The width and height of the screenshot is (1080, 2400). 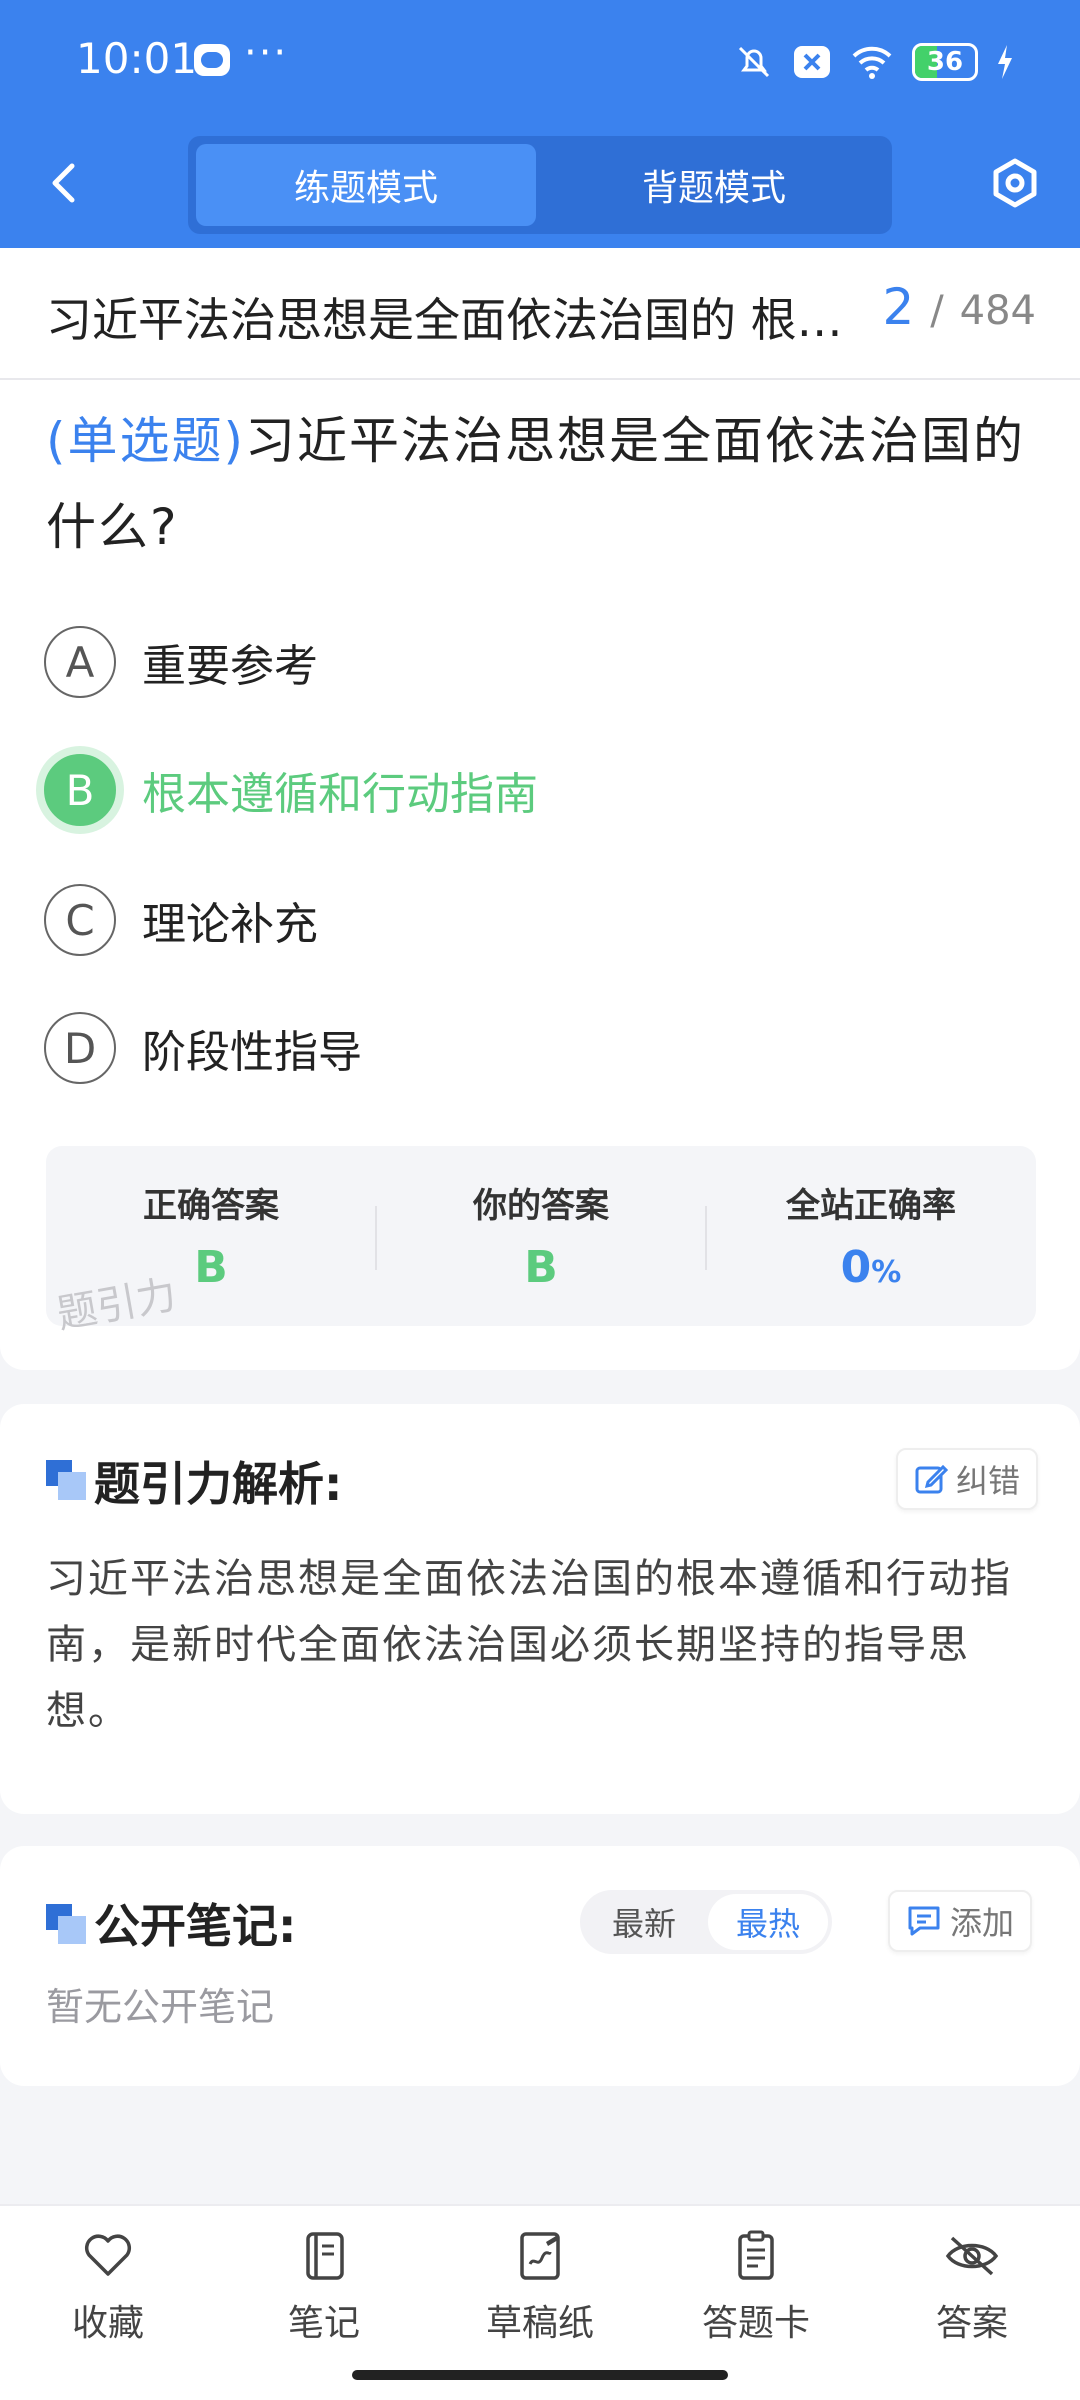 What do you see at coordinates (1005, 62) in the screenshot?
I see `charging-icon` at bounding box center [1005, 62].